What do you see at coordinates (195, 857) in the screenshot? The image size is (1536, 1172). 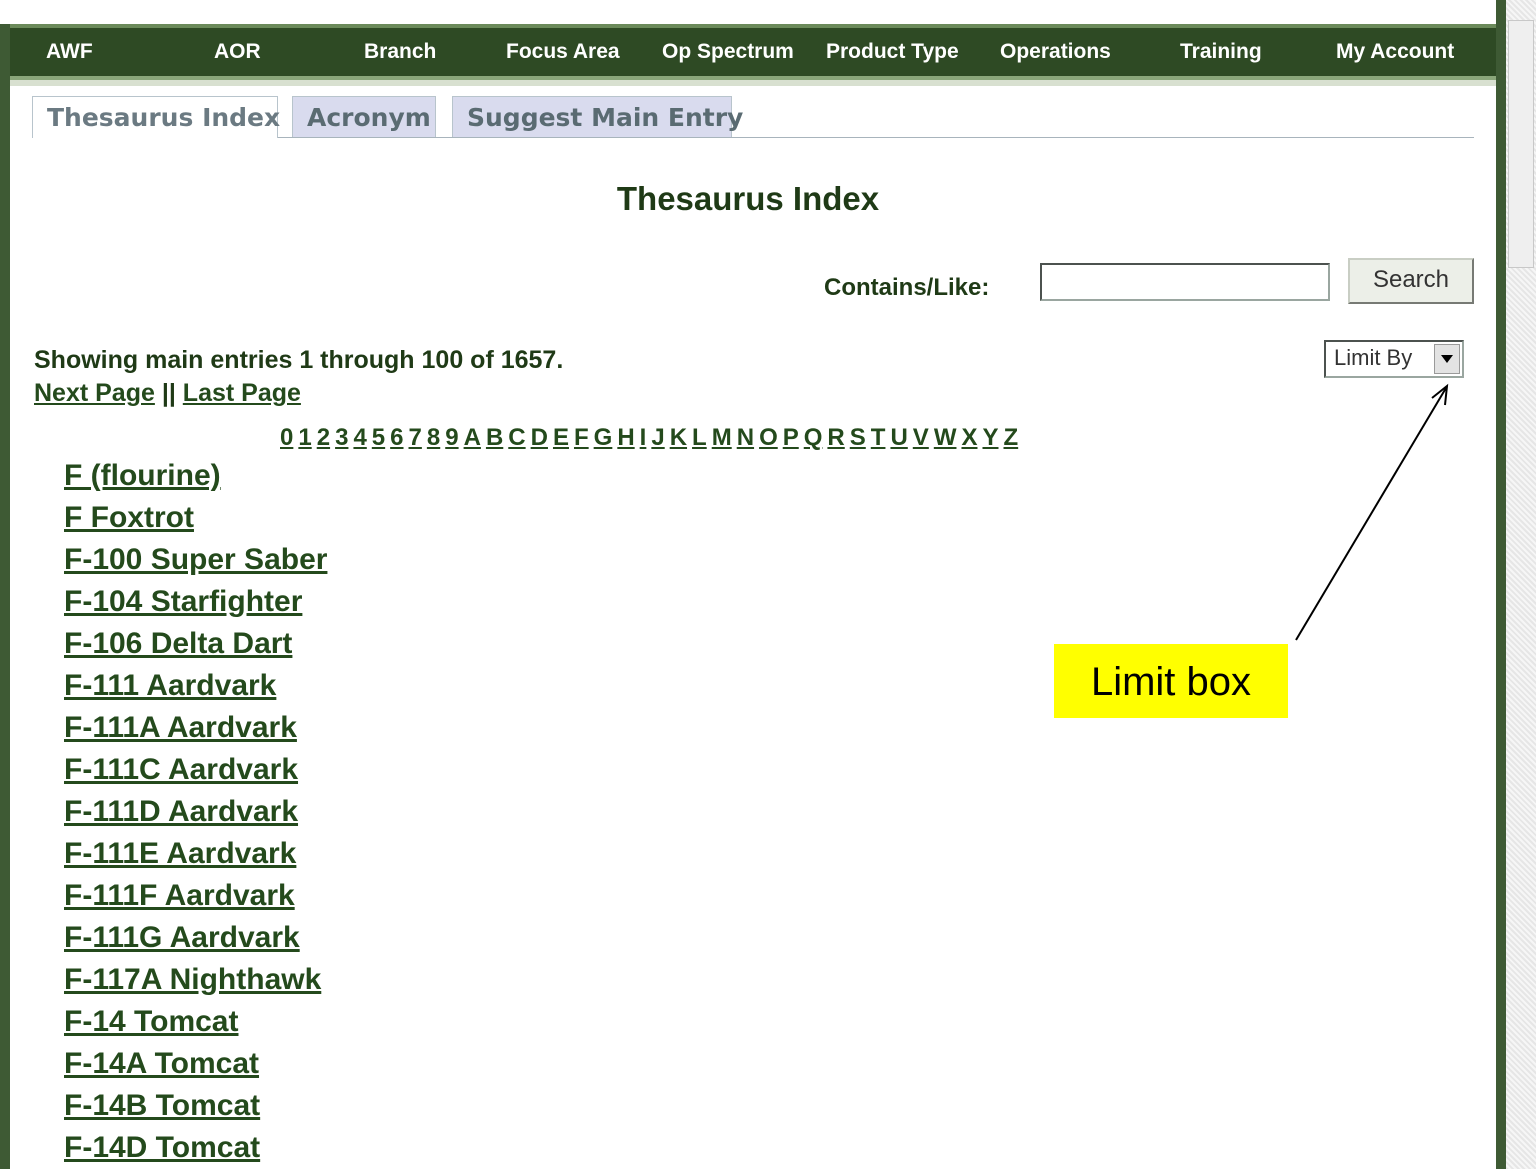 I see `entry-link: F-111E Aardvark` at bounding box center [195, 857].